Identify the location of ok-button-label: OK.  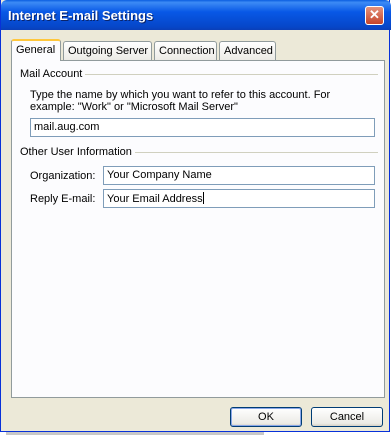
(266, 417).